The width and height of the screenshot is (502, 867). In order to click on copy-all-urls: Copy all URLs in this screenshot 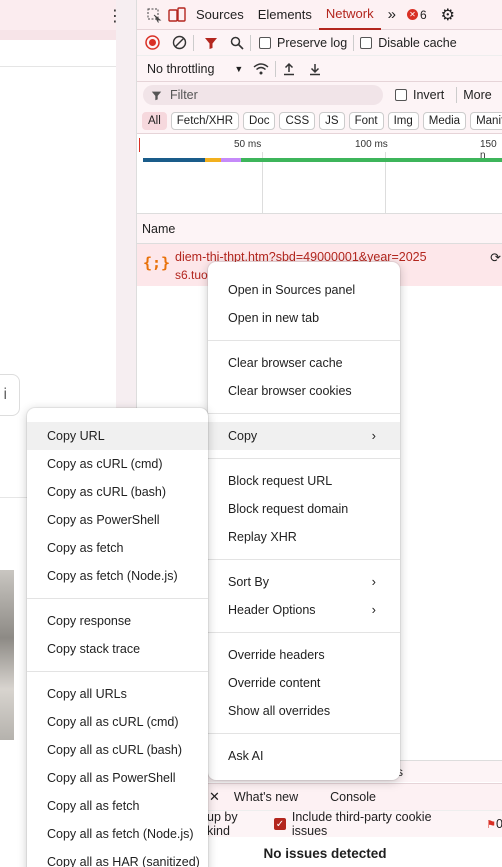, I will do `click(117, 694)`.